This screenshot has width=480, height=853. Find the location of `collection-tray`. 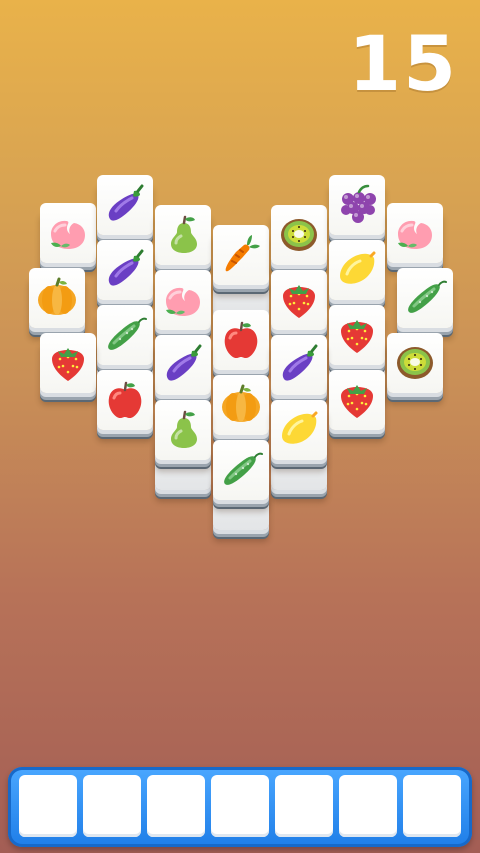

collection-tray is located at coordinates (240, 807).